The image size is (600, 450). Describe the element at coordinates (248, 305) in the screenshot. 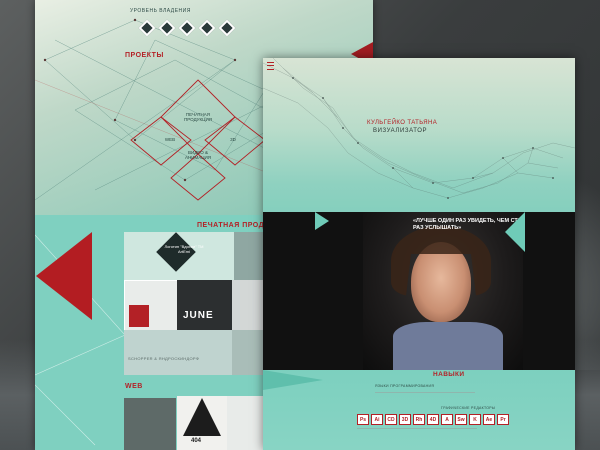

I see `thumbnail-hexagon-project` at that location.